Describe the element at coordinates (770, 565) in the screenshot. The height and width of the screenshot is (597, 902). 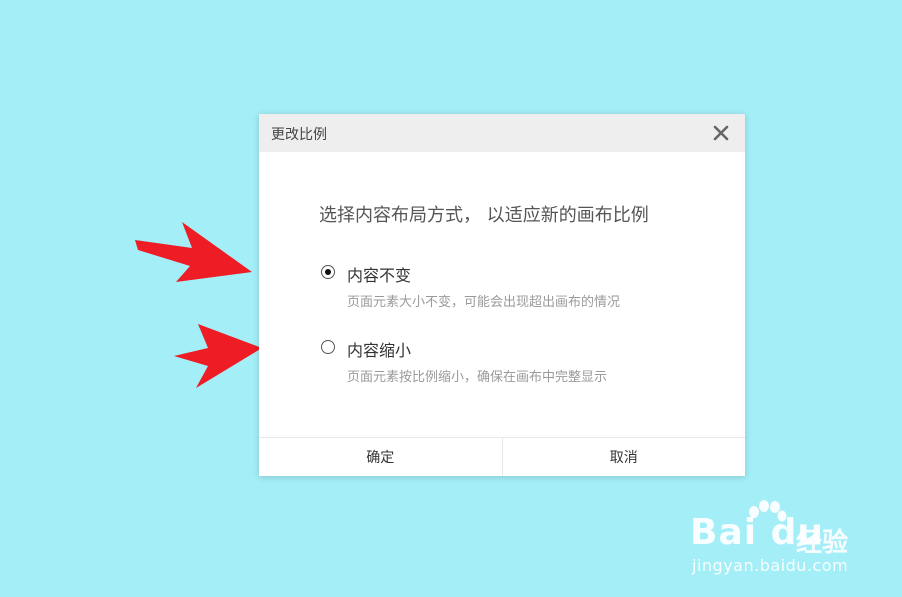
I see `watermark-url: jingyan.baidu.com` at that location.